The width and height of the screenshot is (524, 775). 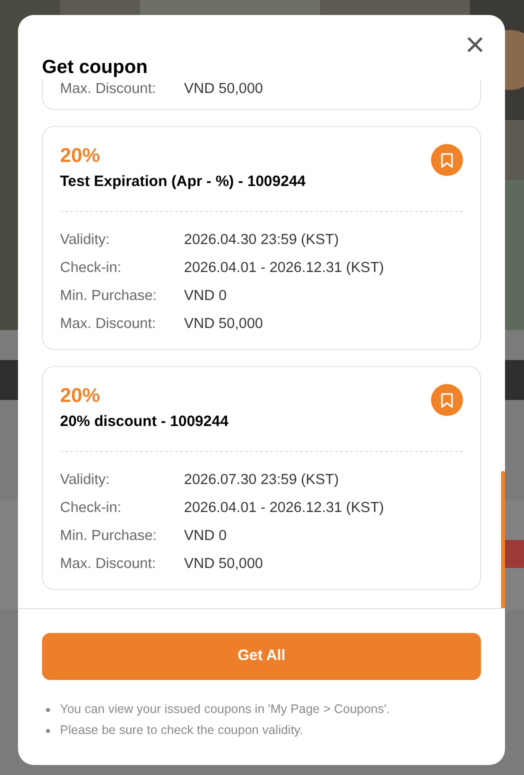 What do you see at coordinates (503, 539) in the screenshot?
I see `scrollbar` at bounding box center [503, 539].